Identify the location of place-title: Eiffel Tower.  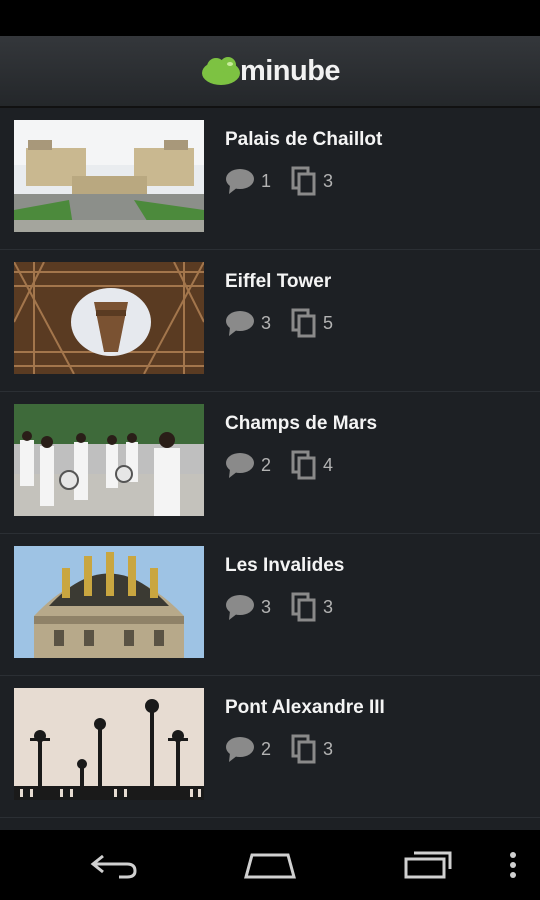
(289, 282).